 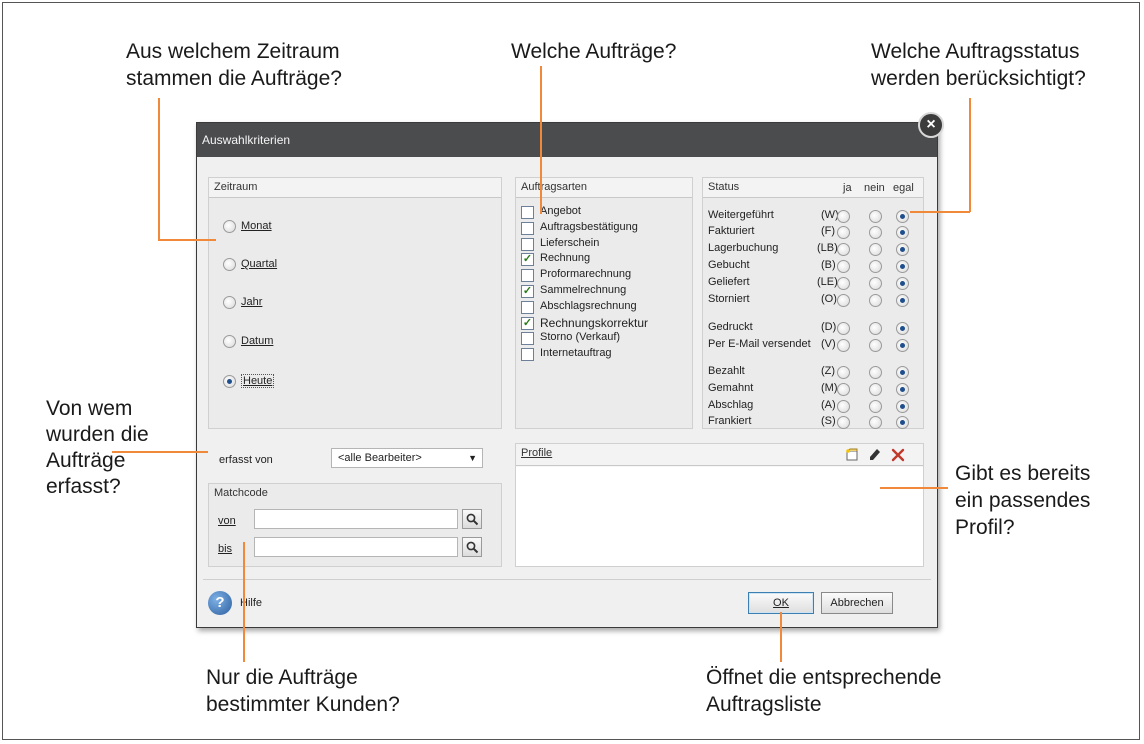 I want to click on status-col-egal: egal, so click(x=903, y=188).